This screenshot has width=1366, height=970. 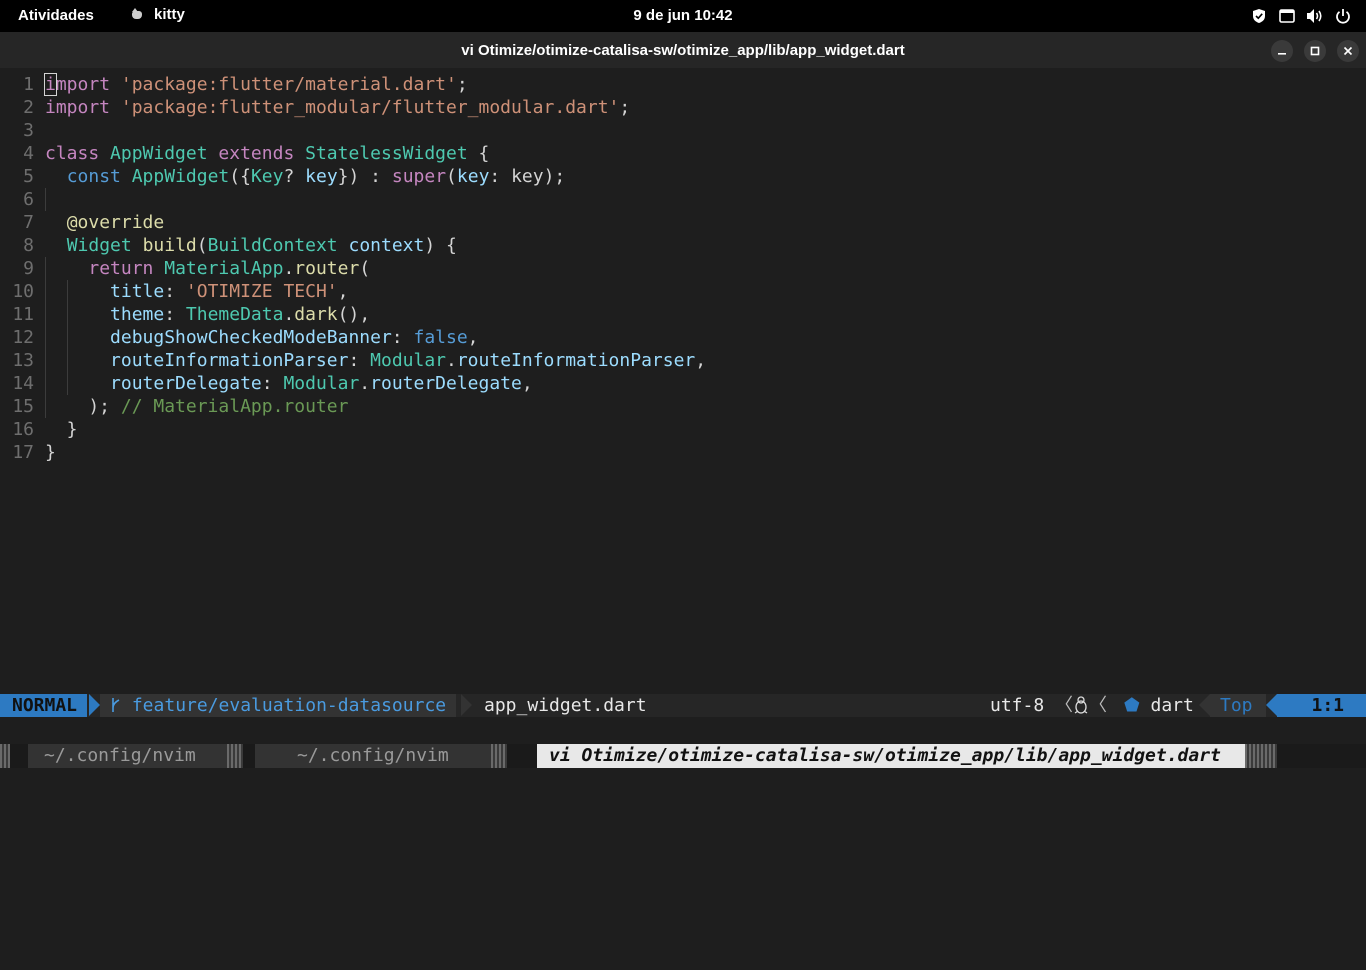 I want to click on code-line: 15 ); // MaterialApp.router, so click(x=683, y=406).